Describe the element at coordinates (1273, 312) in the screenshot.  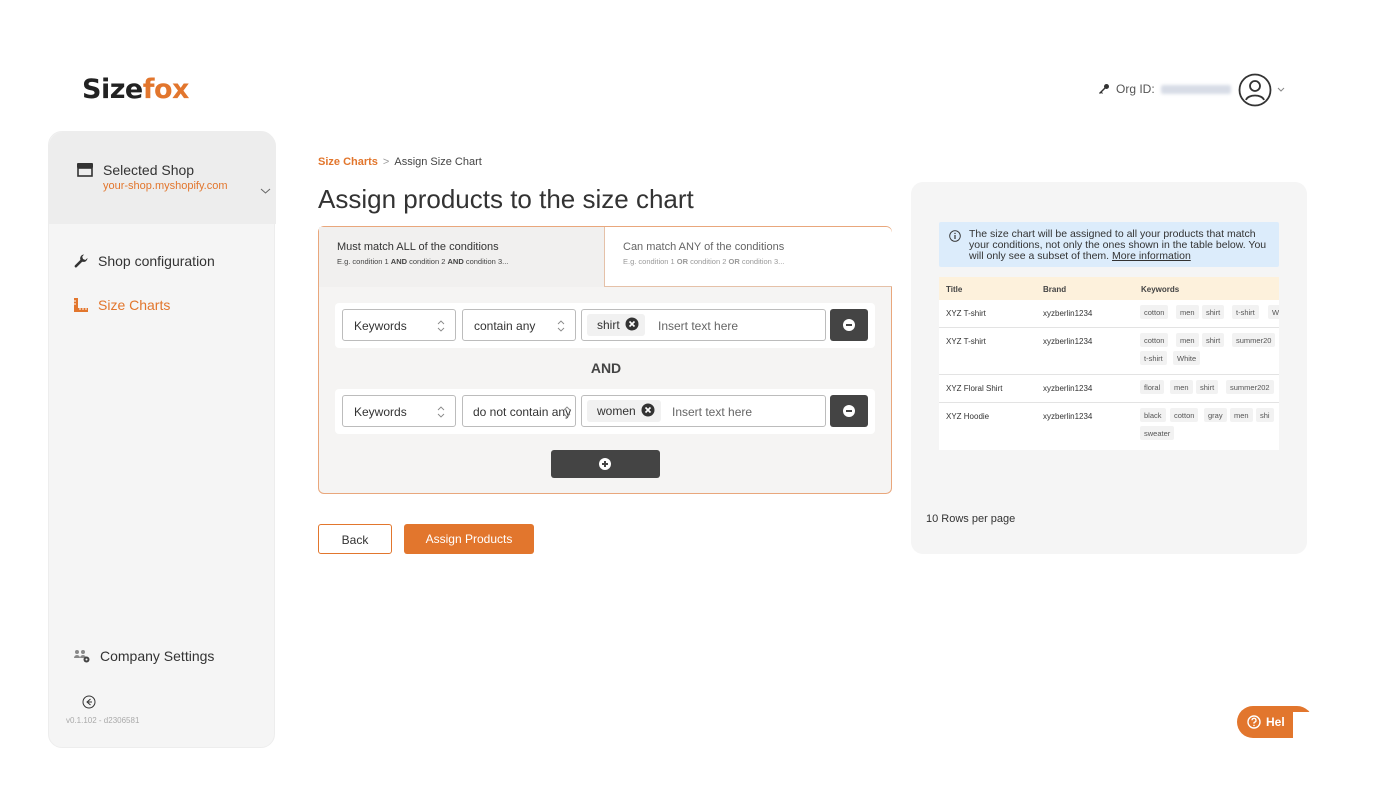
I see `keyword-tag: W` at that location.